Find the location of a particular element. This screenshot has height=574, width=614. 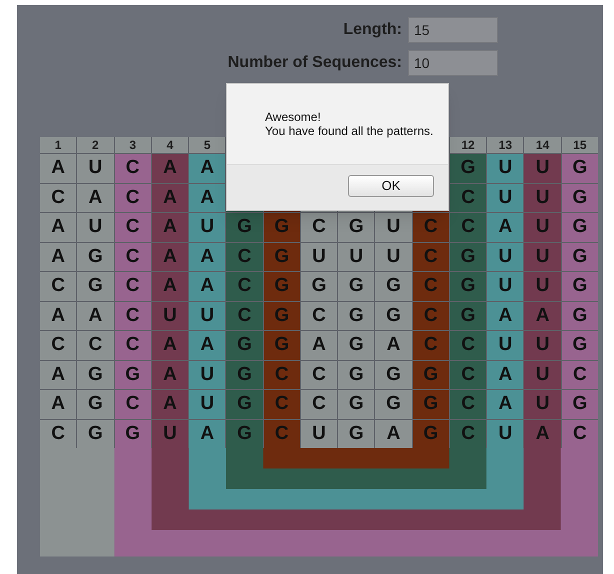

input-field: 15 is located at coordinates (453, 30).